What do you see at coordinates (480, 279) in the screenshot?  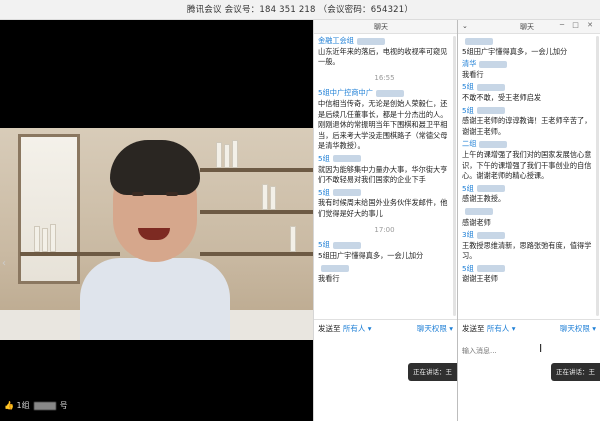 I see `message-text: 谢谢王老师` at bounding box center [480, 279].